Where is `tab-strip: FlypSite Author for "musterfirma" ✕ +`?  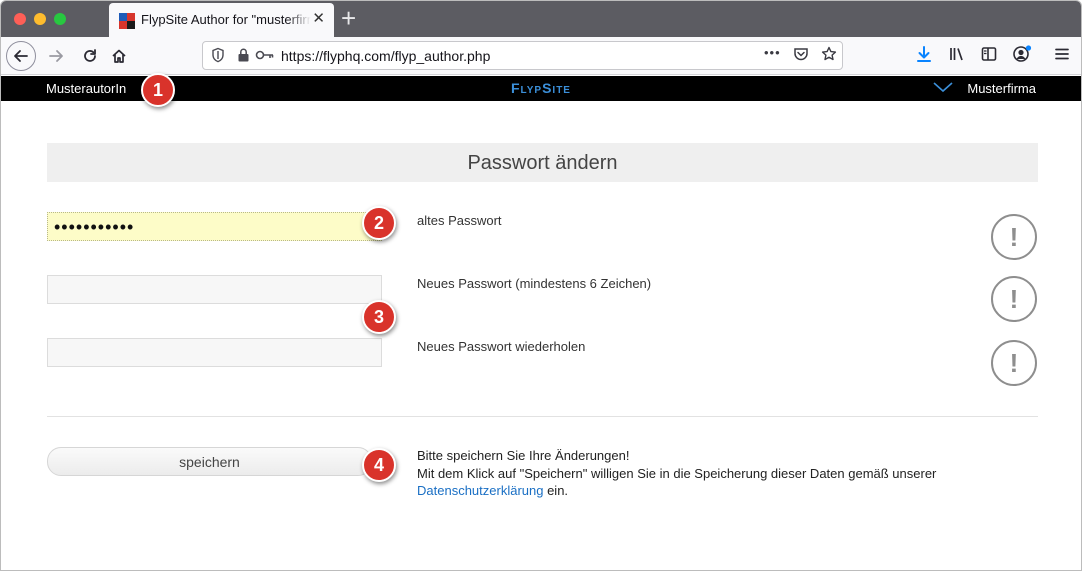 tab-strip: FlypSite Author for "musterfirma" ✕ + is located at coordinates (541, 19).